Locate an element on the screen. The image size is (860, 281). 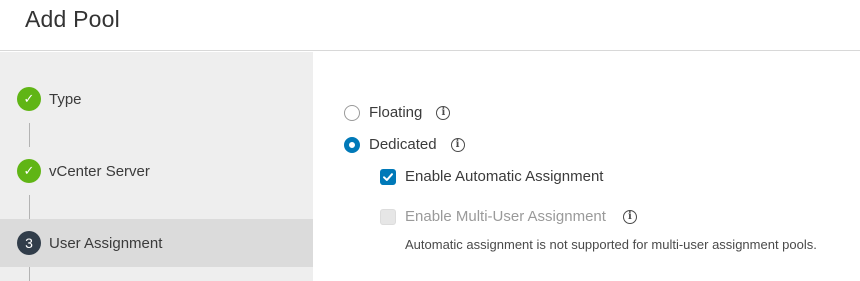
multi-user-option: Enable Multi-User Assignment i is located at coordinates (508, 216).